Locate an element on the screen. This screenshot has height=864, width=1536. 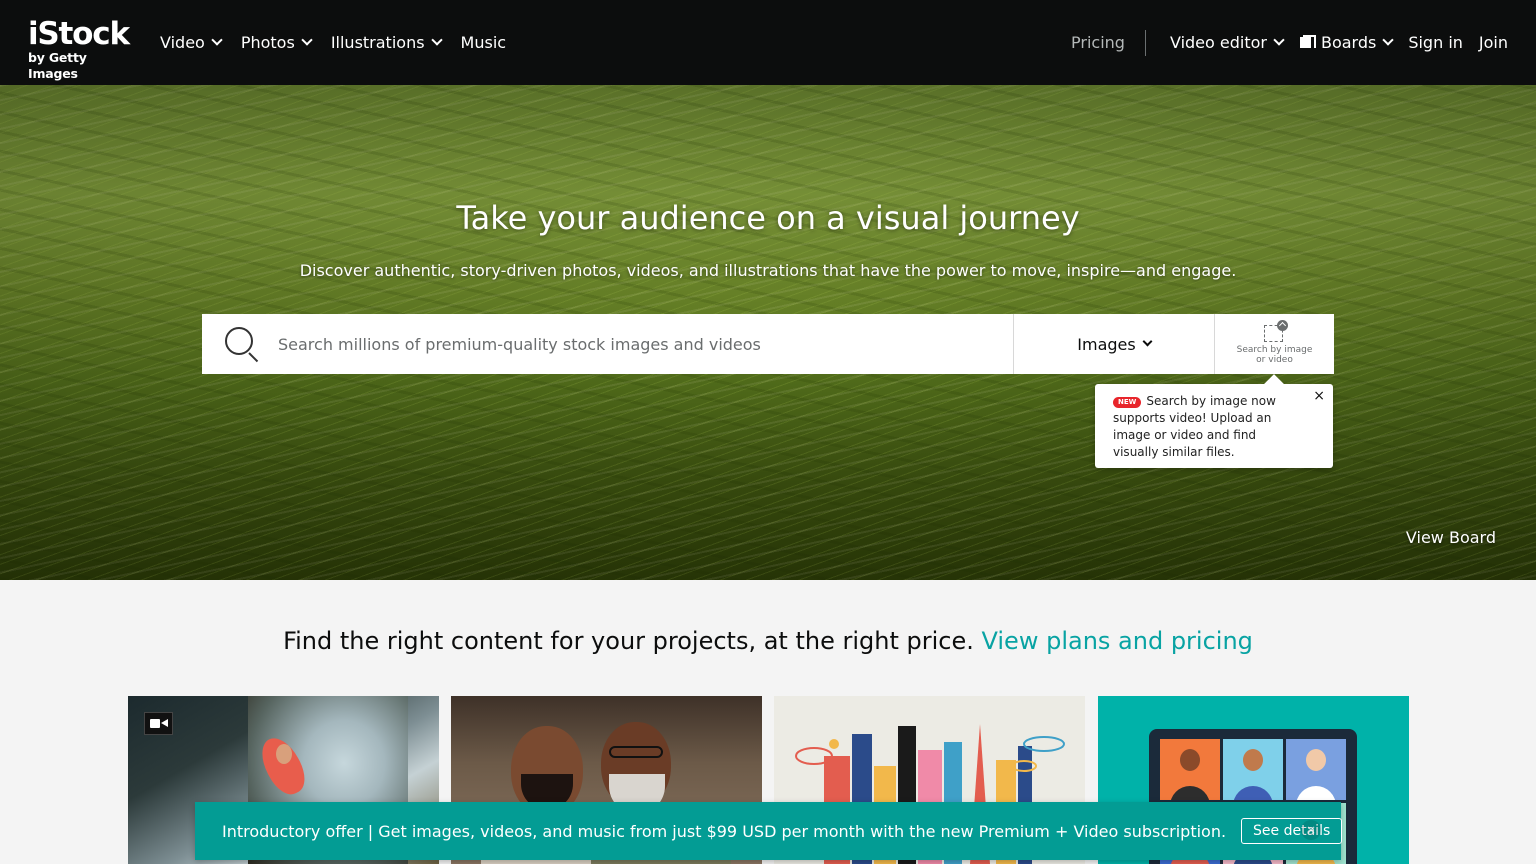
nav-music-link: Music is located at coordinates (484, 42).